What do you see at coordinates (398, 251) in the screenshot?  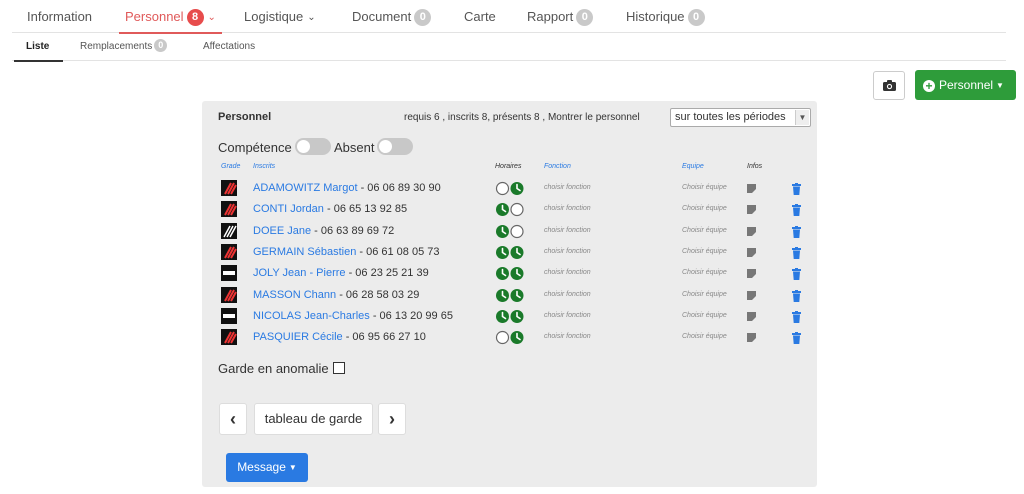 I see `person-phone: - 06 61 08 05 73` at bounding box center [398, 251].